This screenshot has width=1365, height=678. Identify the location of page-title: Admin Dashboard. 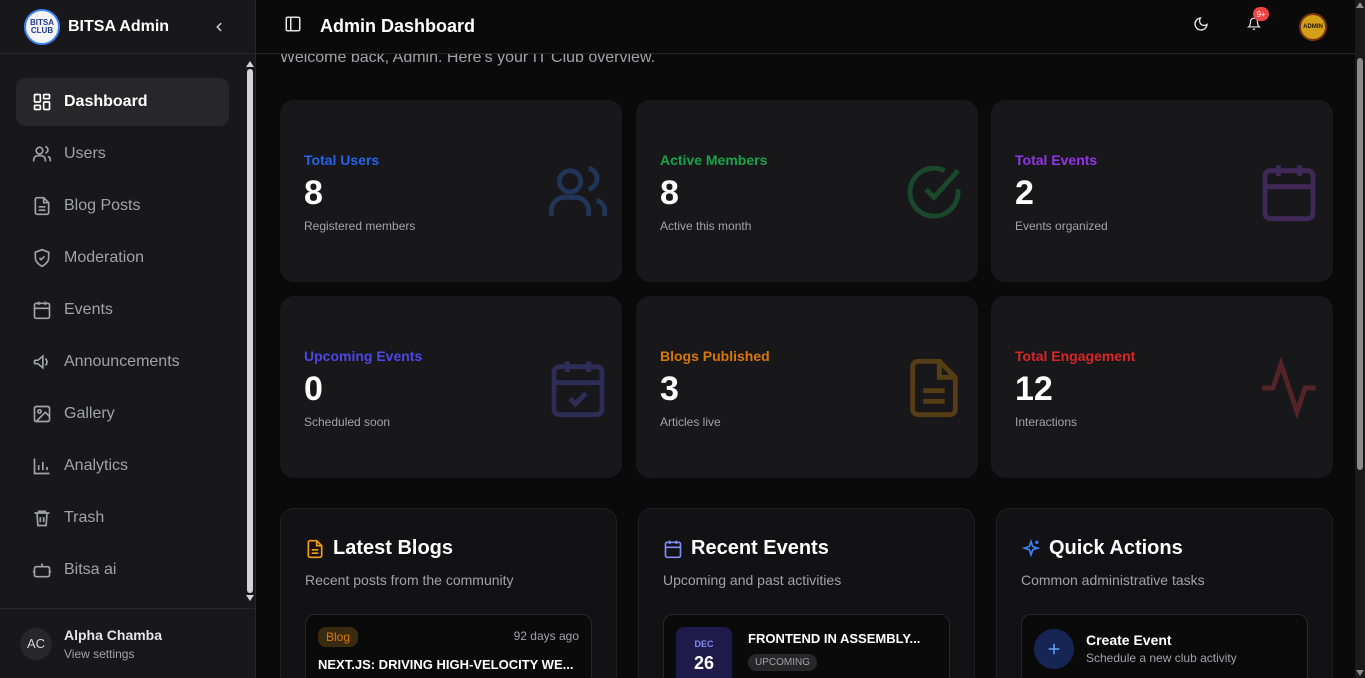
(398, 26).